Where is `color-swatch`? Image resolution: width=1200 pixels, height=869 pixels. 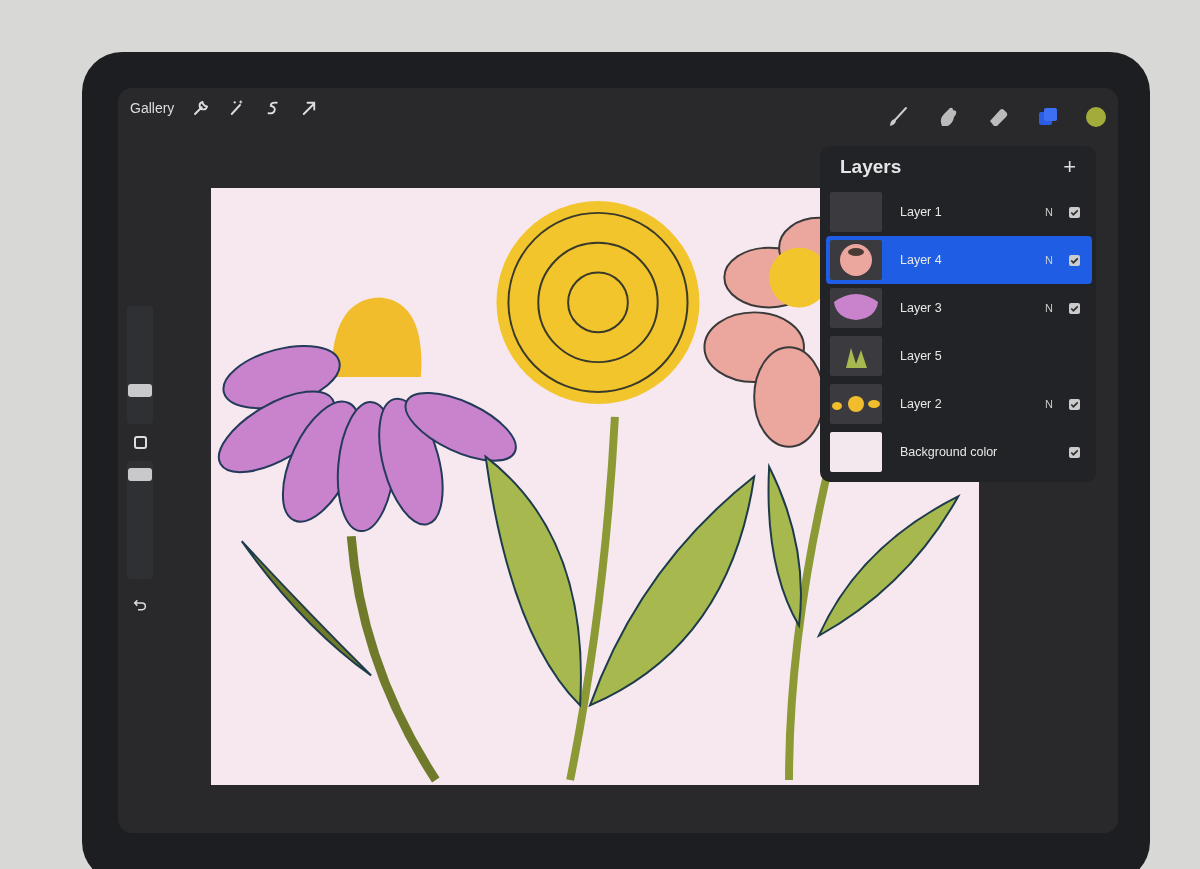
color-swatch is located at coordinates (1096, 117).